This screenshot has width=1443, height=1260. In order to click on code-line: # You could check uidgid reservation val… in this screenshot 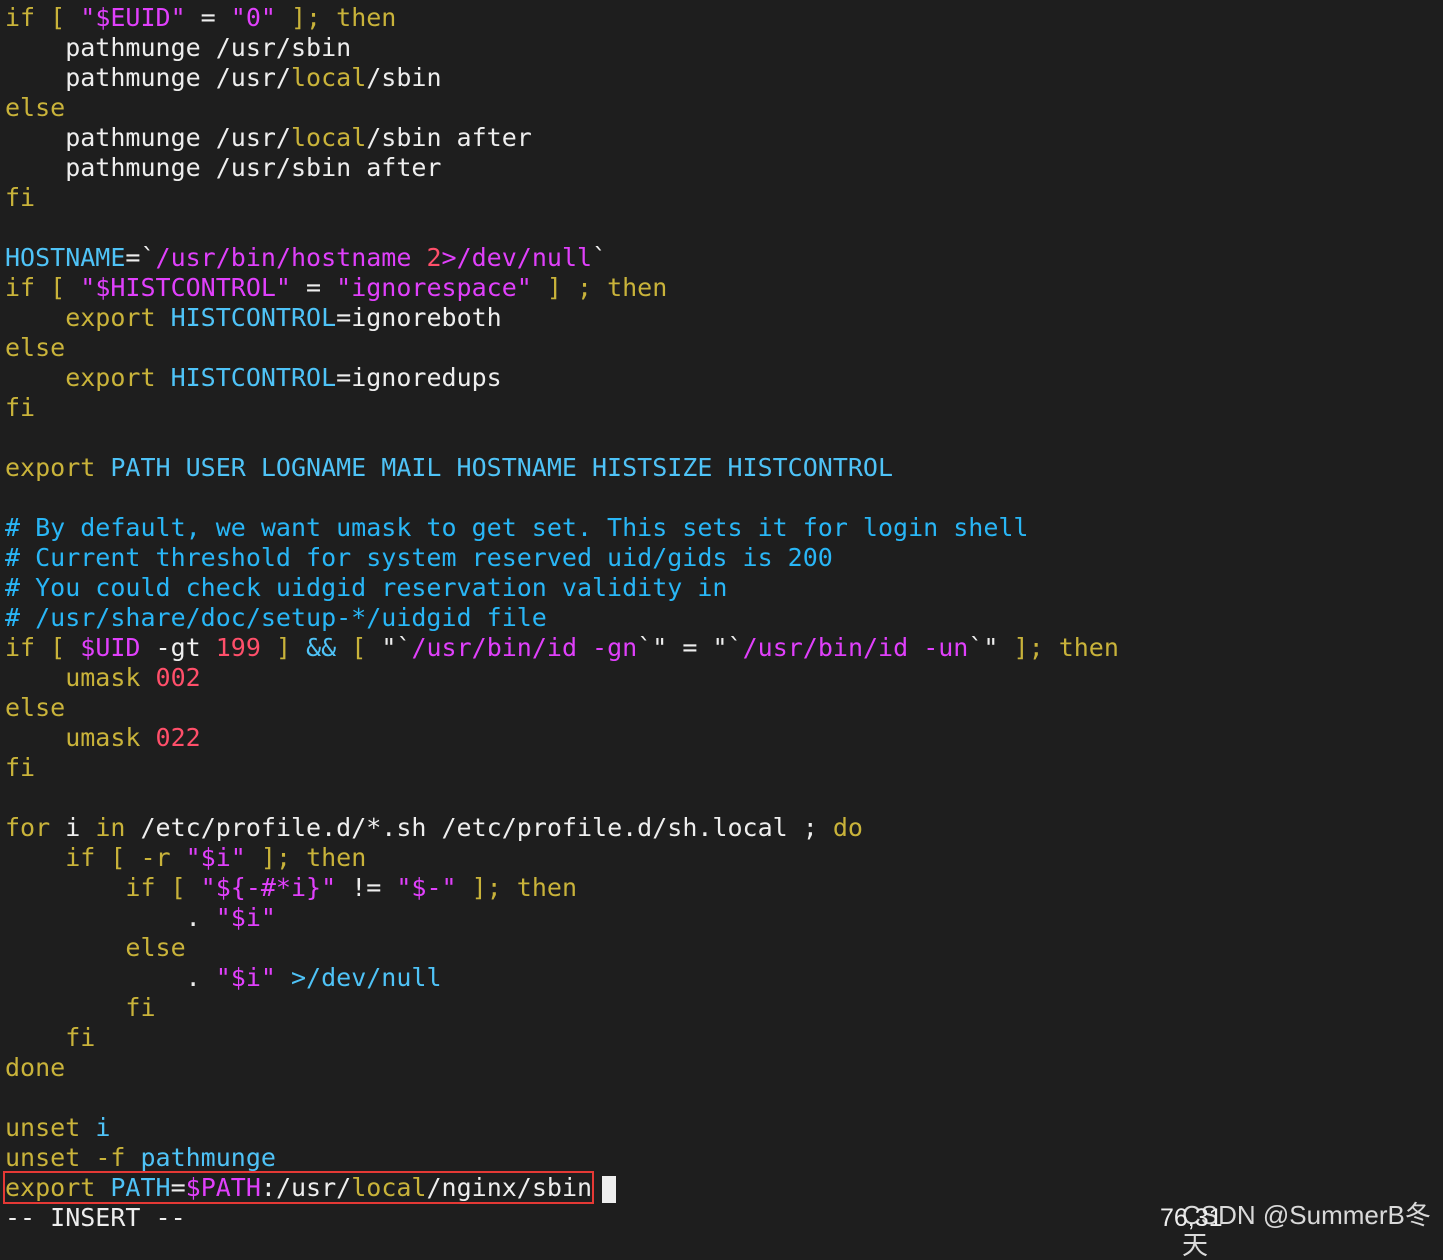, I will do `click(724, 588)`.